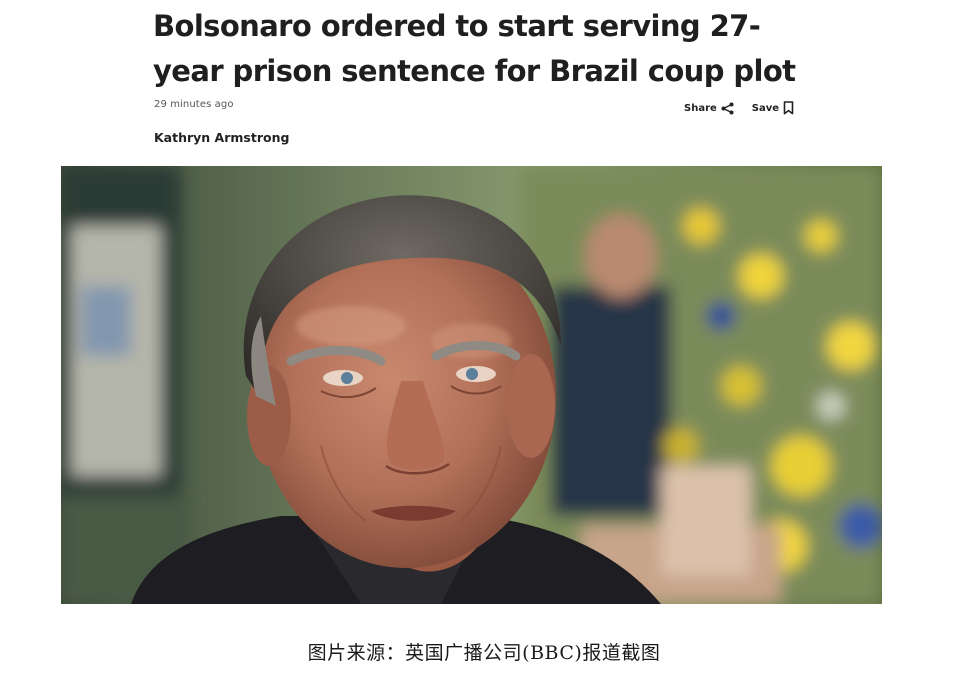 Image resolution: width=968 pixels, height=676 pixels. Describe the element at coordinates (765, 108) in the screenshot. I see `save-label: Save` at that location.